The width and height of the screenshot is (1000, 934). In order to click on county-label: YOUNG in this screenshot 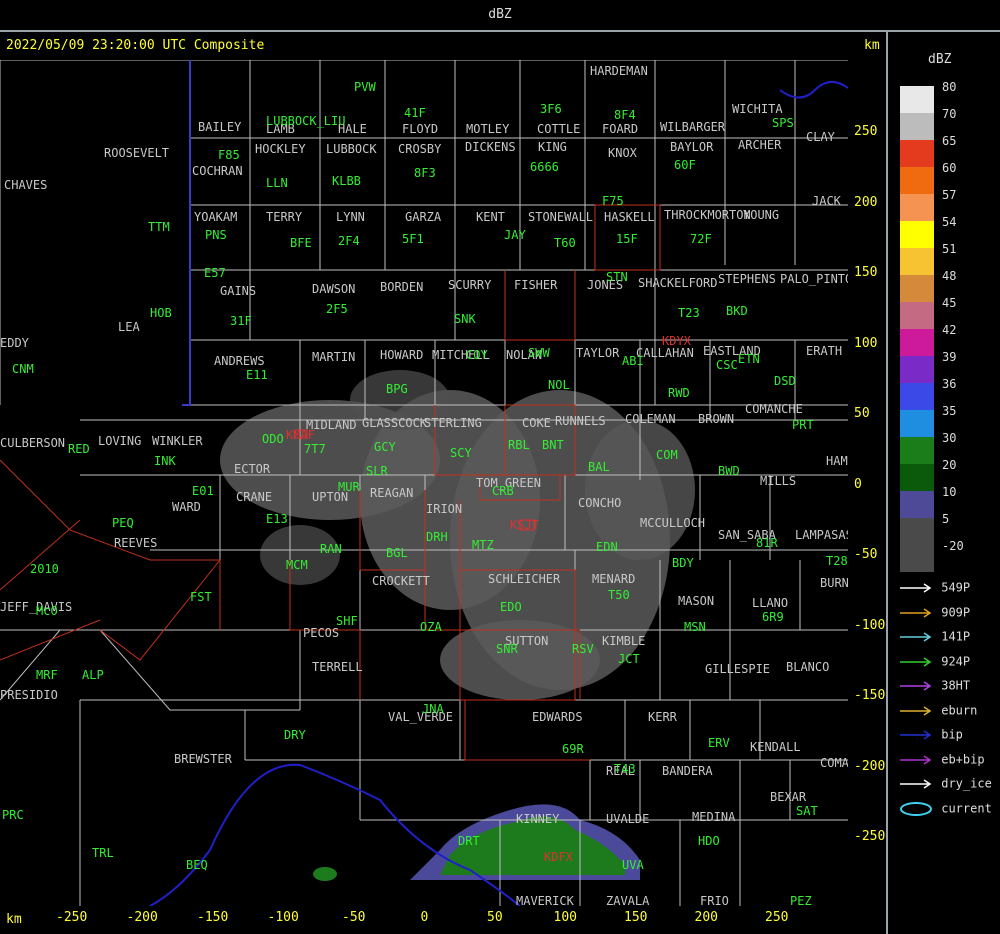, I will do `click(761, 215)`.